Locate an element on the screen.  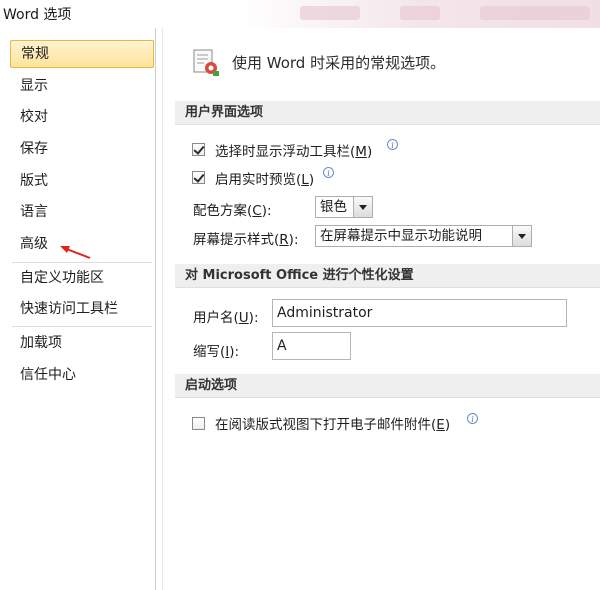
header-description: 使用 Word 时采用的常规选项。 is located at coordinates (339, 63).